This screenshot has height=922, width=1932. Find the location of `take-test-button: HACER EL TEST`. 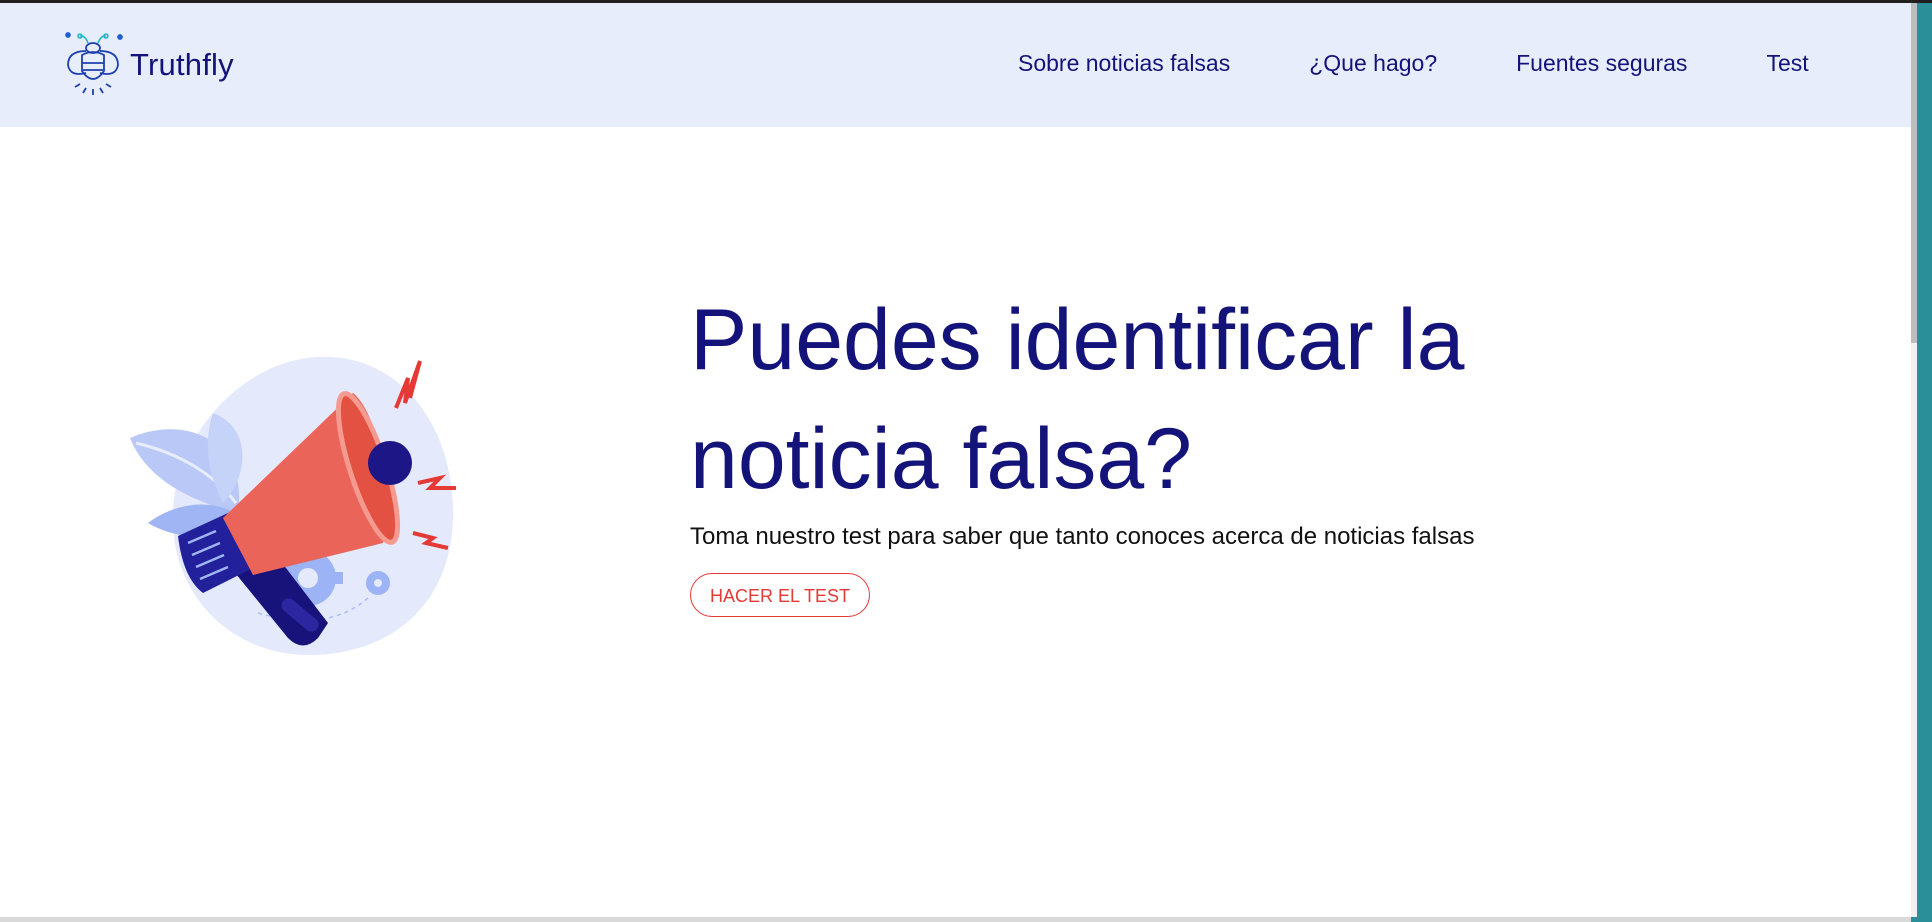

take-test-button: HACER EL TEST is located at coordinates (780, 595).